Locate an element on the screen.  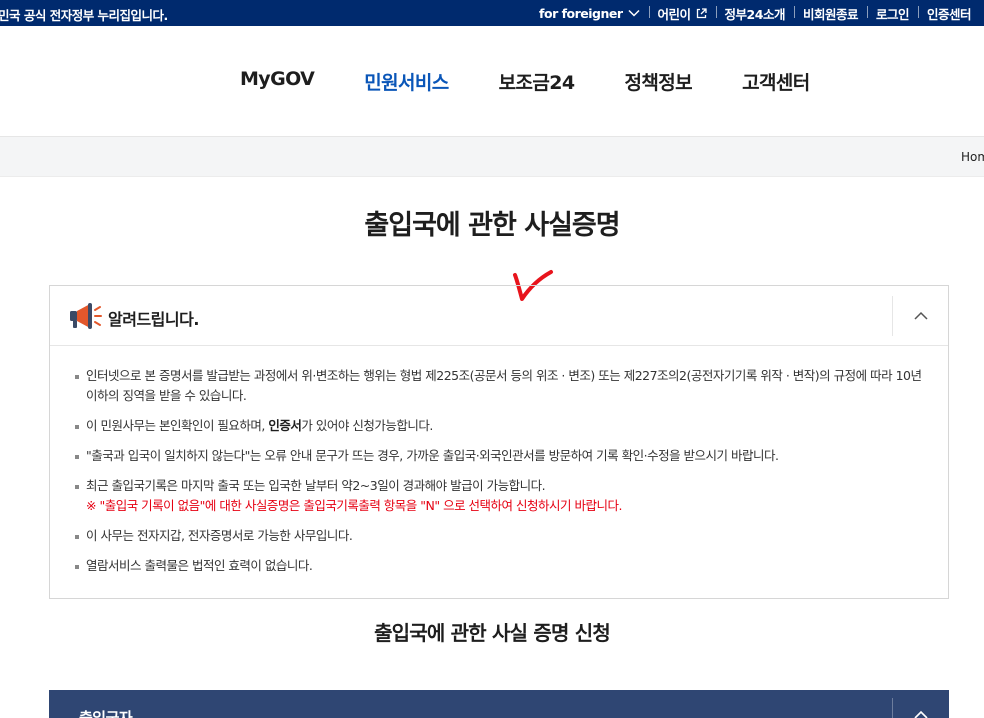
notice-bold-text: 인증서 is located at coordinates (285, 425).